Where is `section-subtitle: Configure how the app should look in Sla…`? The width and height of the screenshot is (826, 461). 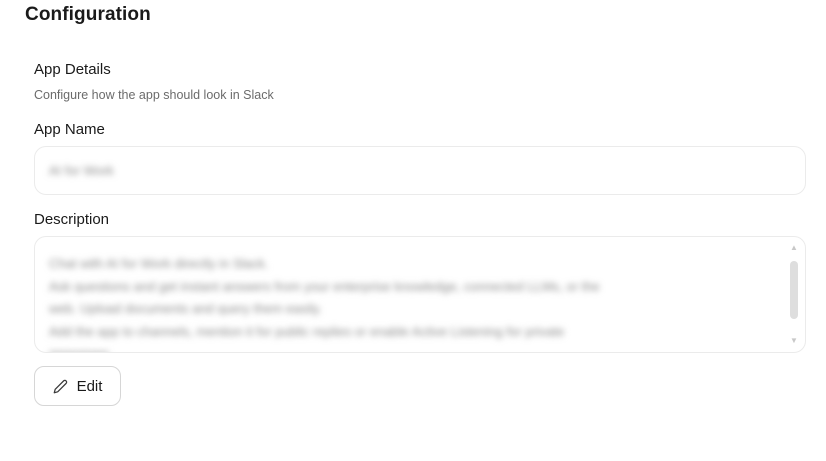
section-subtitle: Configure how the app should look in Sla… is located at coordinates (154, 95).